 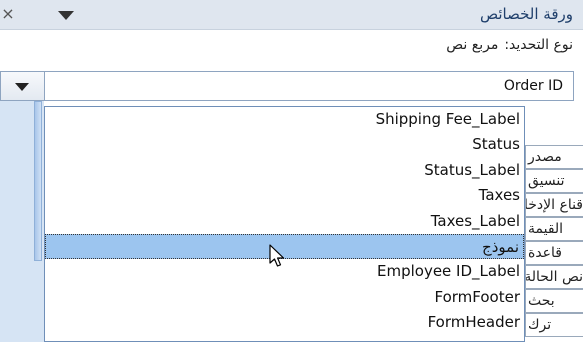 I want to click on tab-item: بحث, so click(x=554, y=301).